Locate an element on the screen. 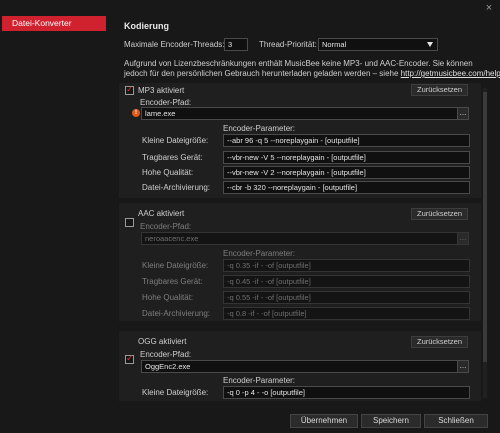  aac-enabled-checkbox is located at coordinates (129, 222).